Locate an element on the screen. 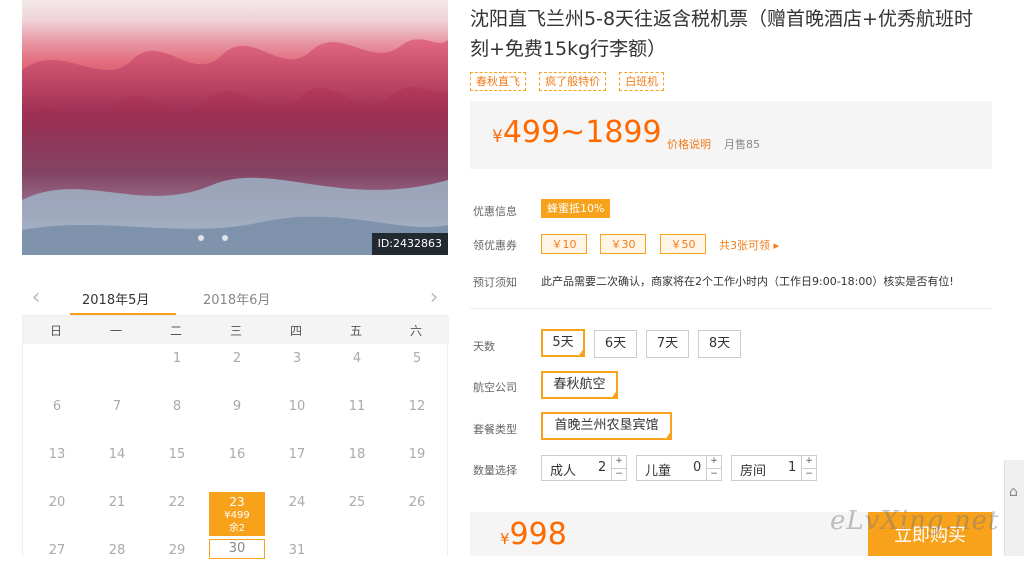 This screenshot has width=1024, height=586. coupon-more-link: 共3张可领 ▸ is located at coordinates (749, 245).